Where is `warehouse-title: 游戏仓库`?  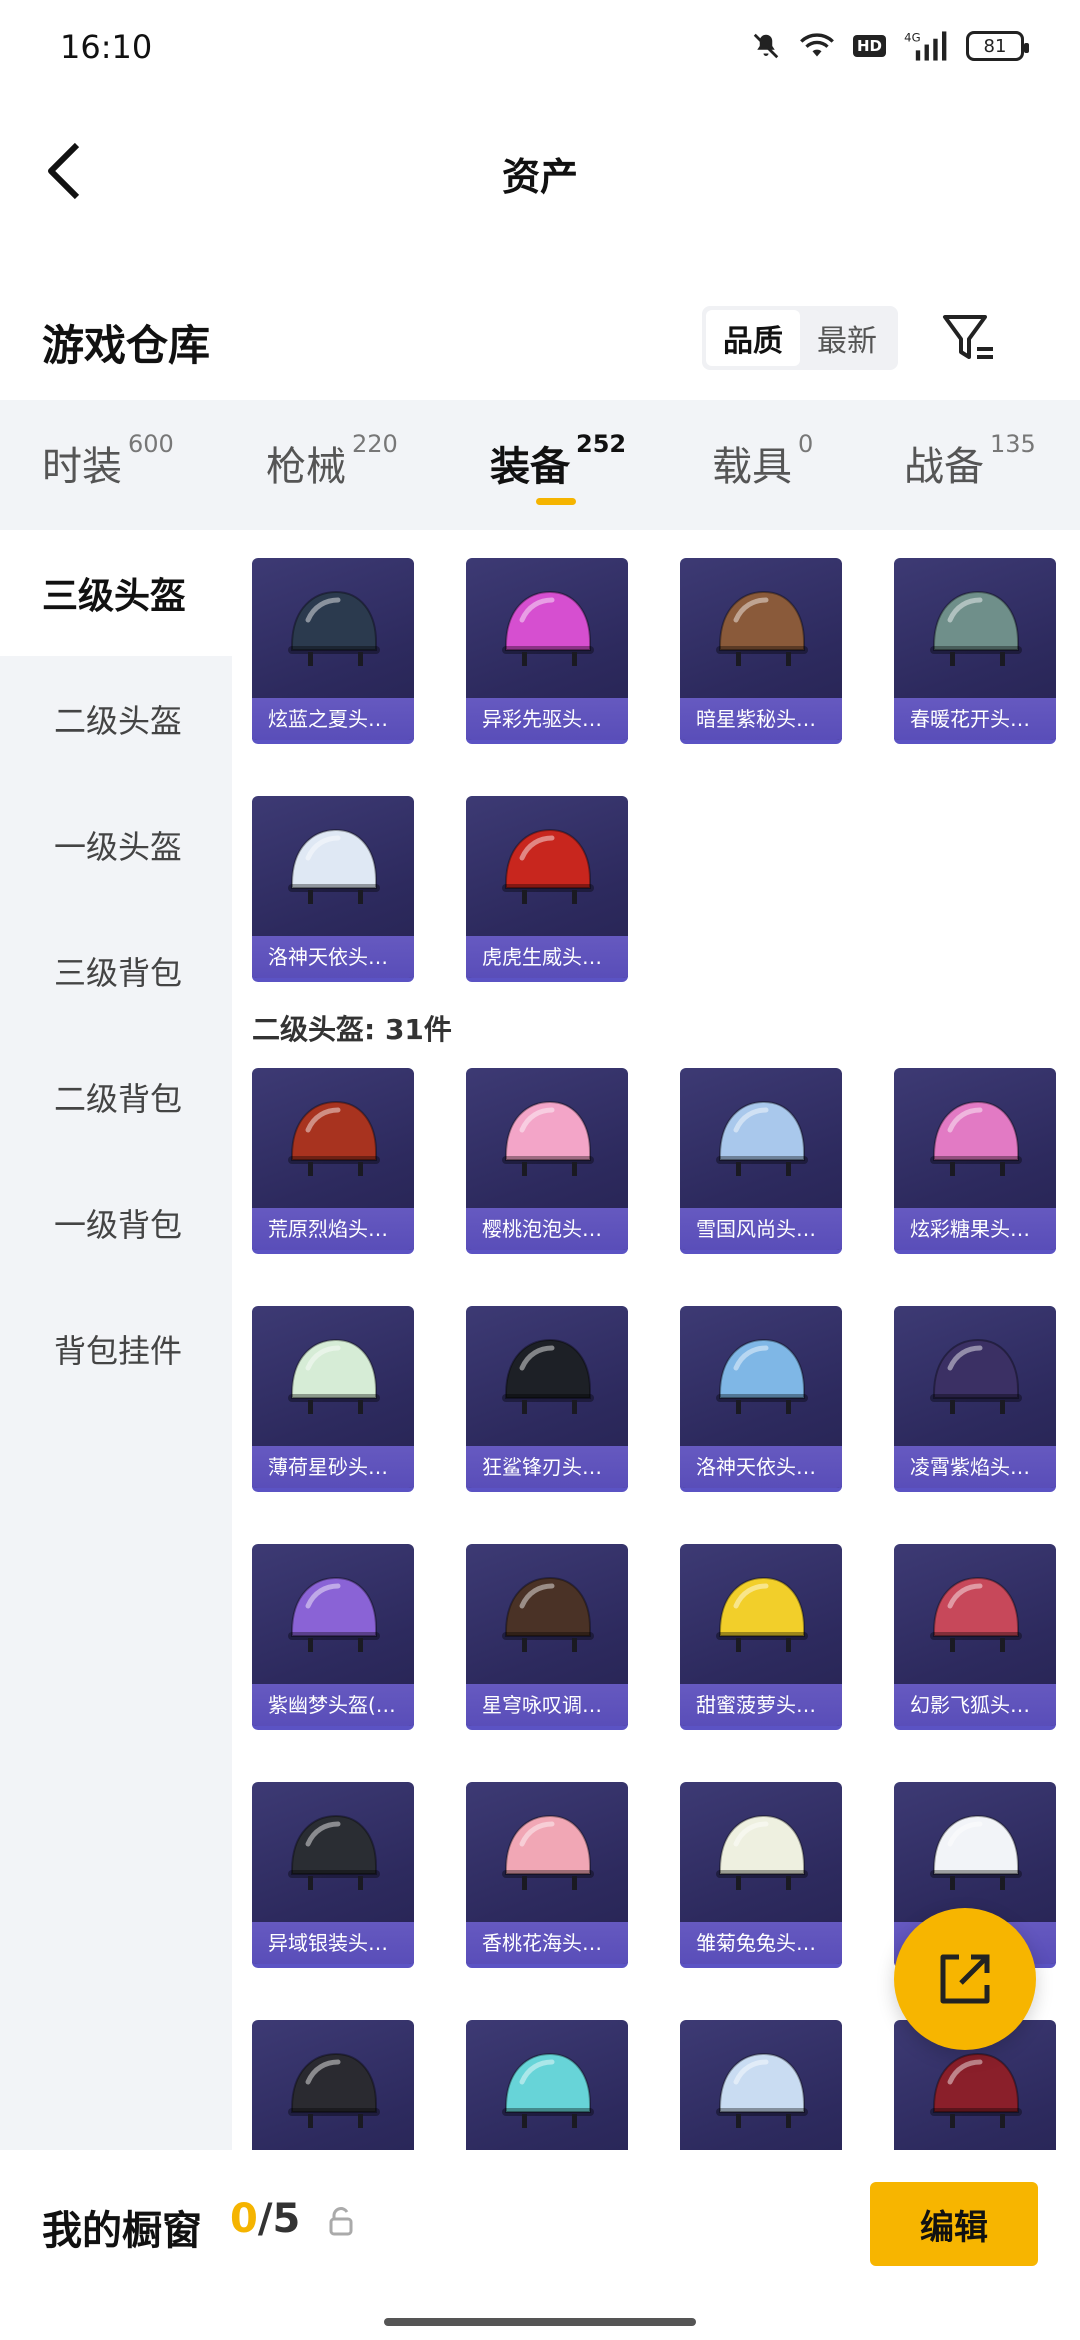 warehouse-title: 游戏仓库 is located at coordinates (126, 345).